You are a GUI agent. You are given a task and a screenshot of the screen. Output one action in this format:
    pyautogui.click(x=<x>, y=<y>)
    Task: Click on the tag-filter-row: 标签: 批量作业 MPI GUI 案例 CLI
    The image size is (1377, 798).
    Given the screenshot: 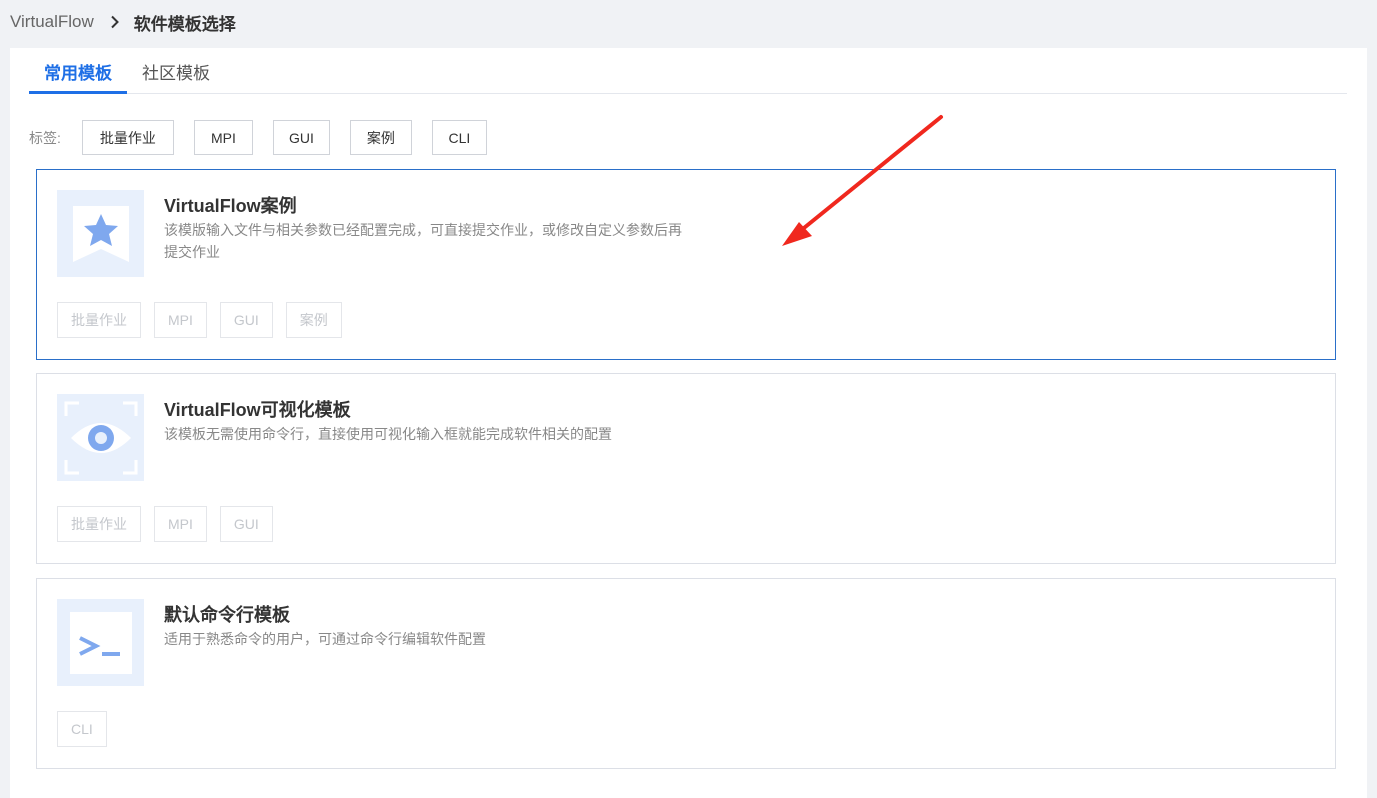 What is the action you would take?
    pyautogui.click(x=268, y=137)
    